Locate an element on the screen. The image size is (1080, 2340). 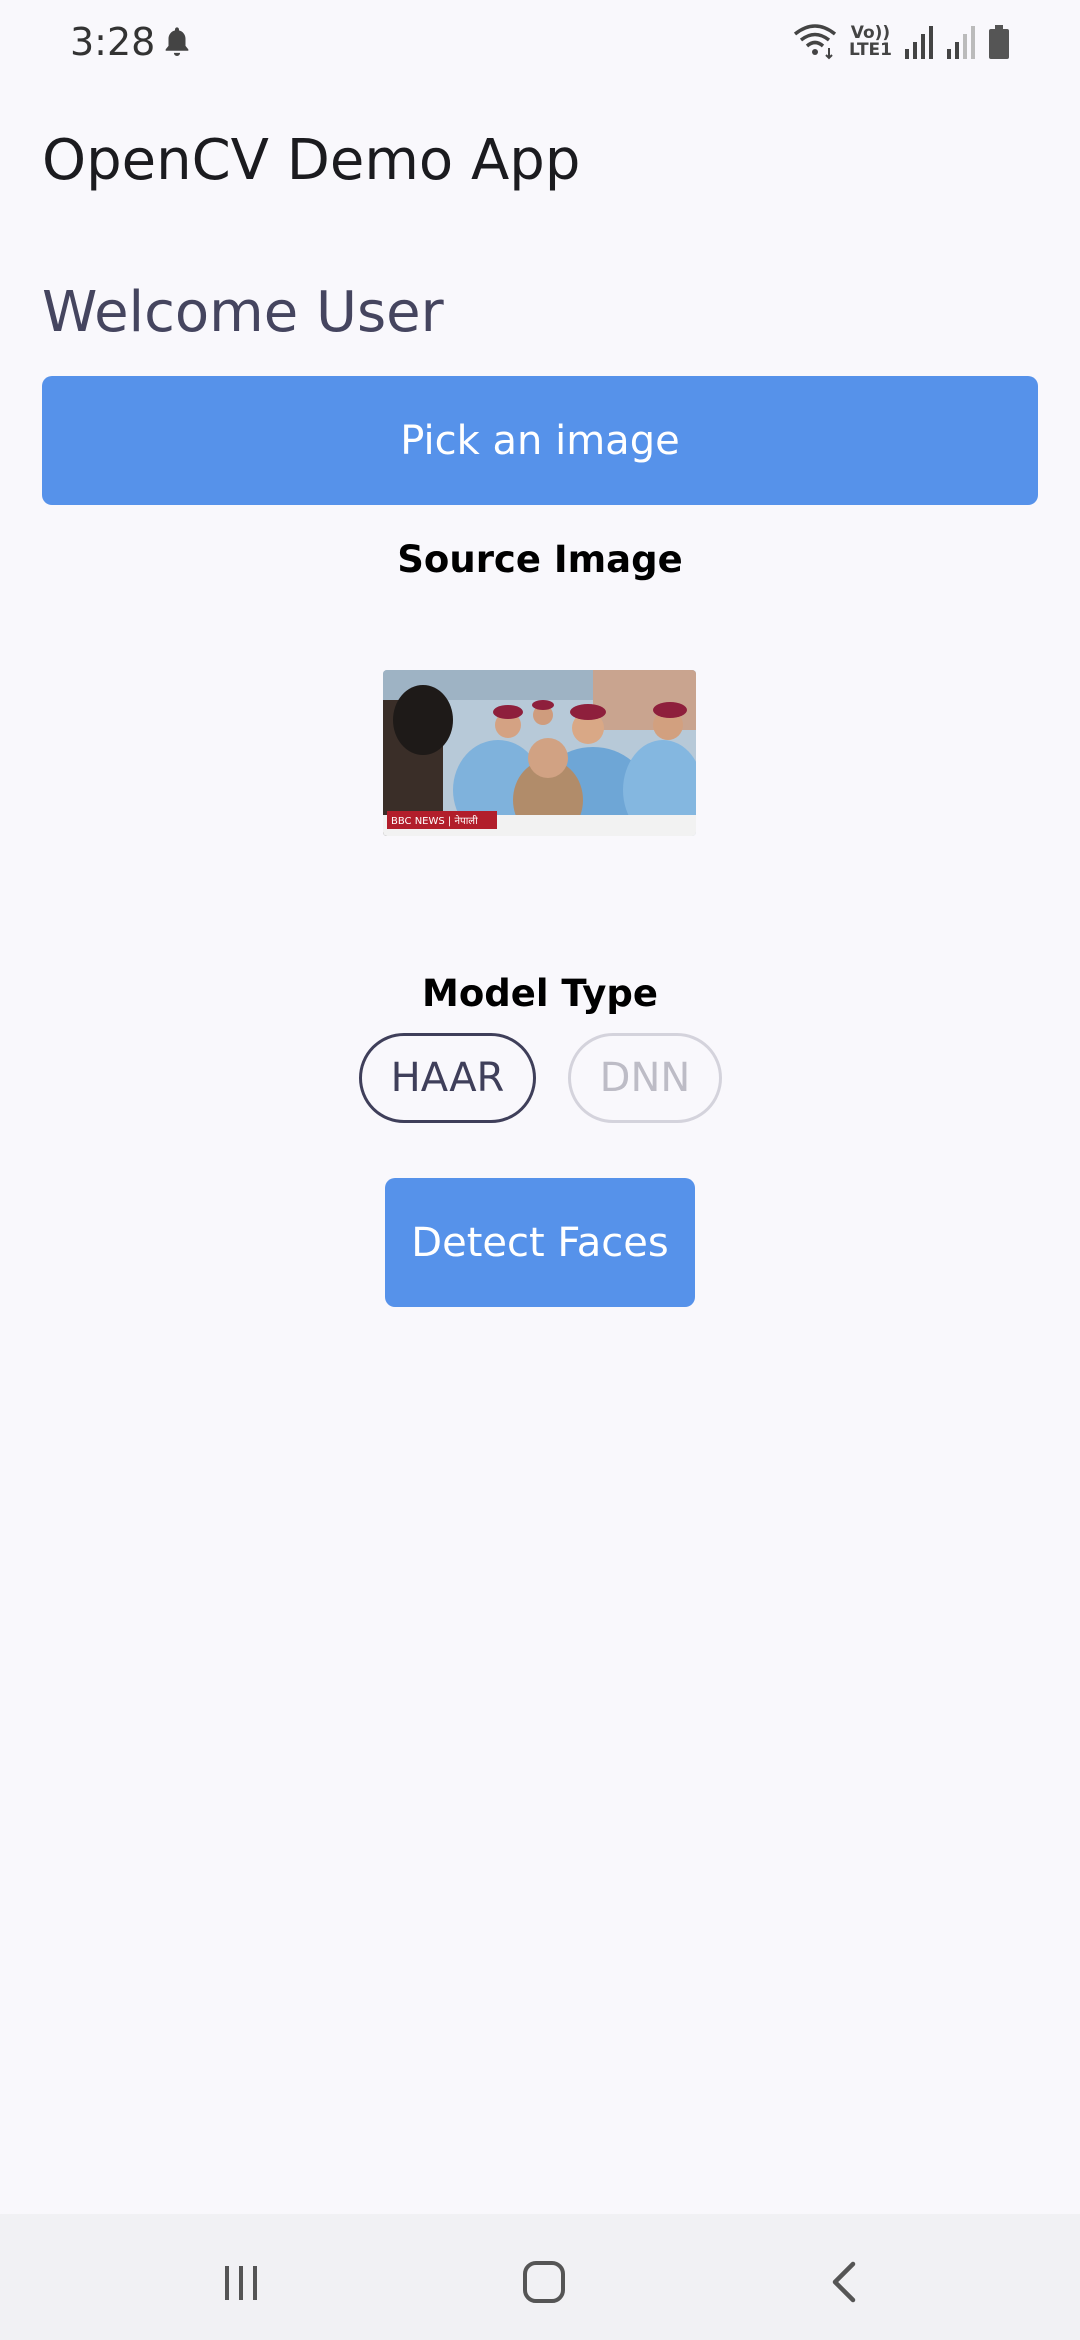
welcome-text: Welcome User is located at coordinates (243, 312).